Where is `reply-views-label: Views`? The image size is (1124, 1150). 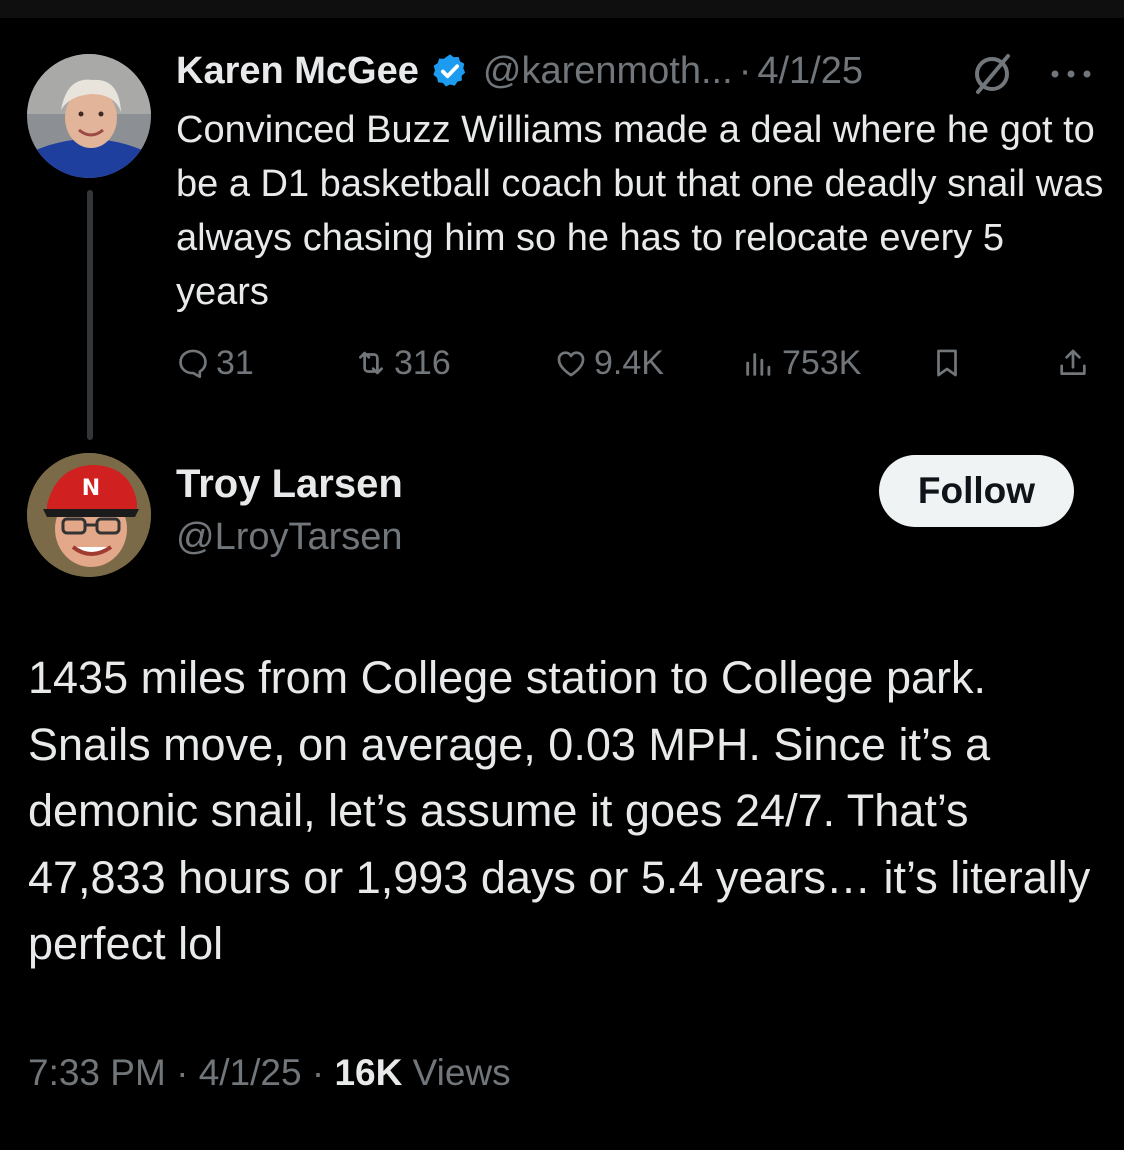 reply-views-label: Views is located at coordinates (461, 1072).